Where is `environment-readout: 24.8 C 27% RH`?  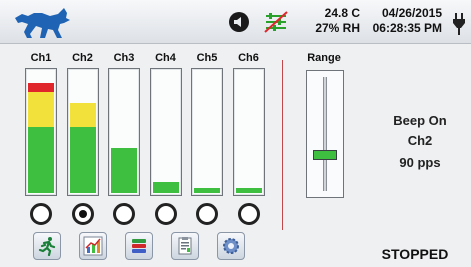
environment-readout: 24.8 C 27% RH is located at coordinates (333, 21).